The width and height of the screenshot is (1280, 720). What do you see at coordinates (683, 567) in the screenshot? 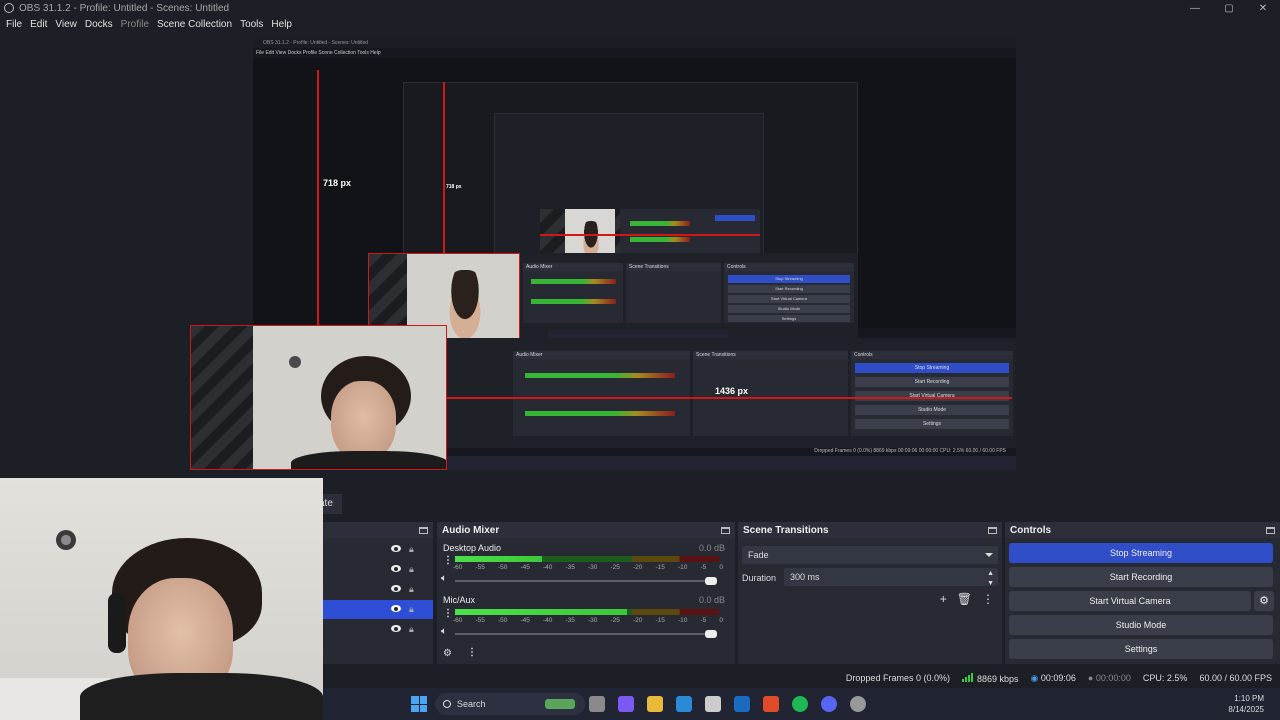
I see `meter-tick-label: -10` at bounding box center [683, 567].